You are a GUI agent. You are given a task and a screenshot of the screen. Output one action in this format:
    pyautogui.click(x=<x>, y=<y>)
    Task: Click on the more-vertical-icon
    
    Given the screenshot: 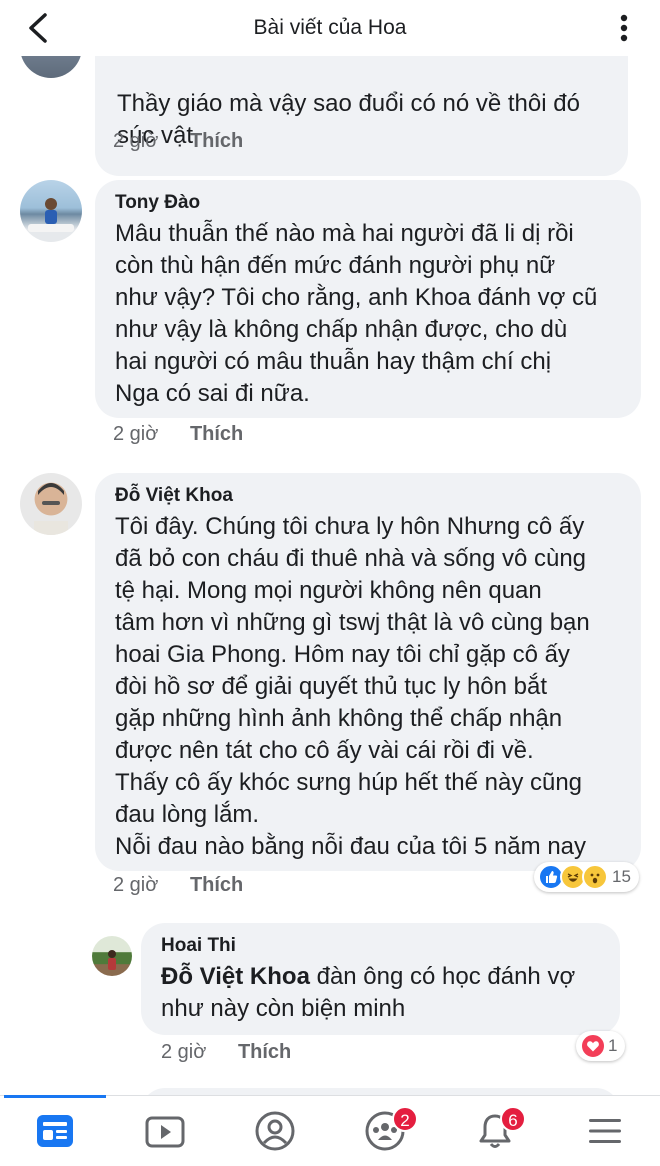 What is the action you would take?
    pyautogui.click(x=624, y=28)
    